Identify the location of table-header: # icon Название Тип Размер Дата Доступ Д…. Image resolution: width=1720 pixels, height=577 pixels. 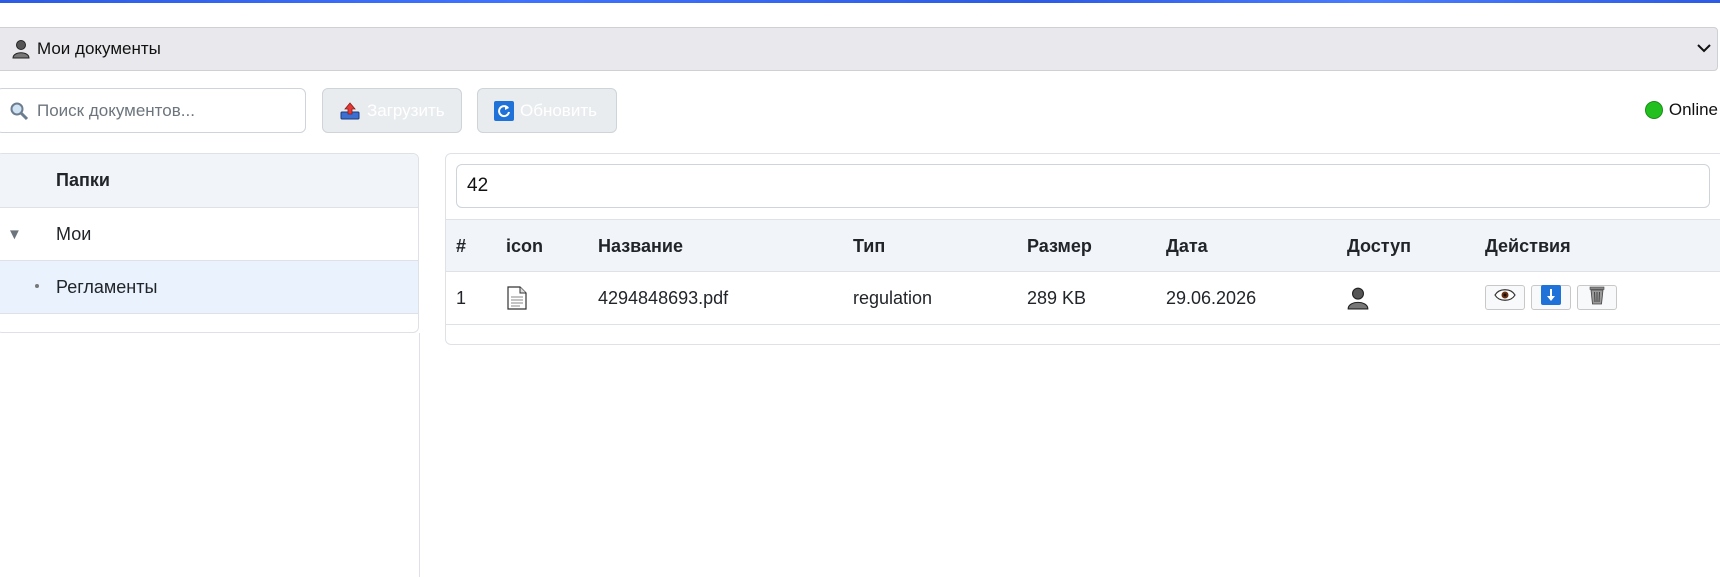
(1083, 245).